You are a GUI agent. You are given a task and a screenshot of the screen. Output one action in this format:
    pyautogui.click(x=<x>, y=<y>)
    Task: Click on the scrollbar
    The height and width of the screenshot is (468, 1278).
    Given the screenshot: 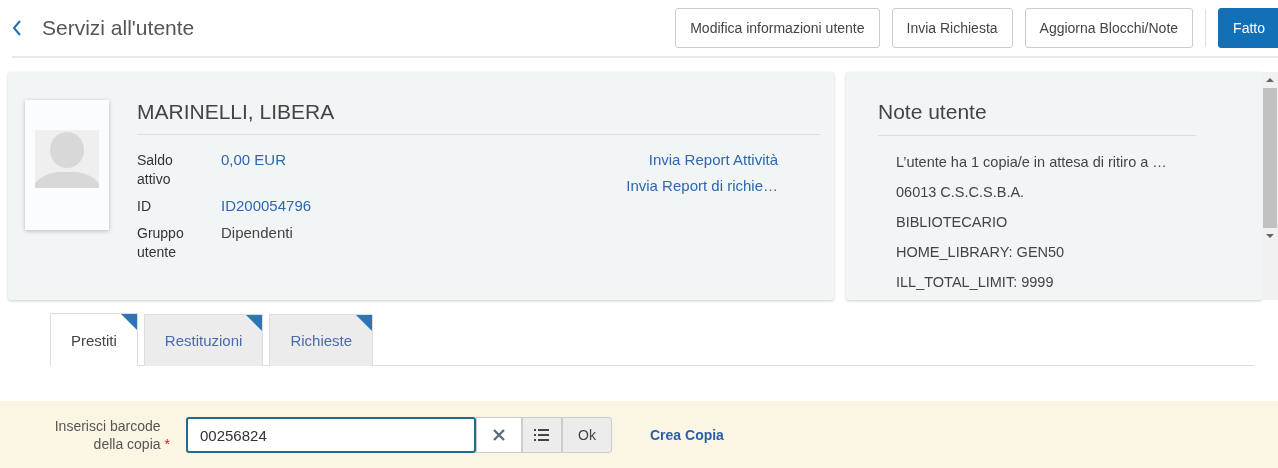 What is the action you would take?
    pyautogui.click(x=1270, y=186)
    